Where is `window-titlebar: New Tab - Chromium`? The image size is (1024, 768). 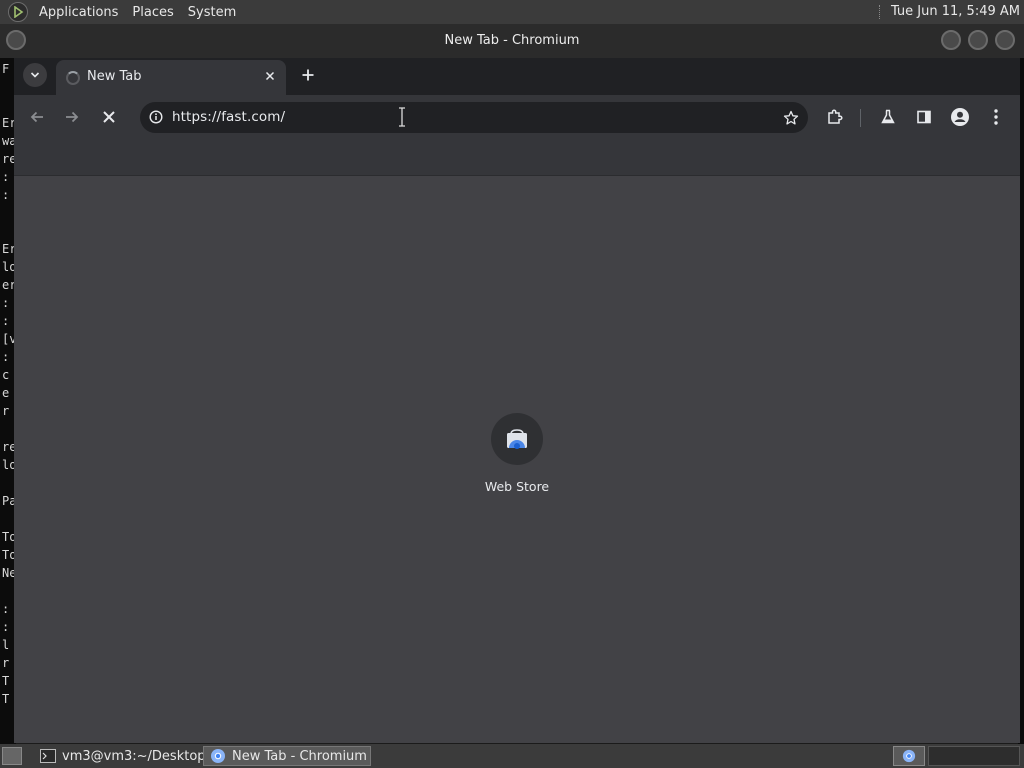 window-titlebar: New Tab - Chromium is located at coordinates (512, 41).